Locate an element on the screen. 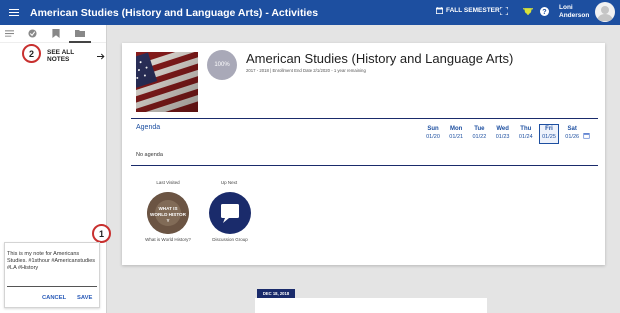 This screenshot has height=313, width=620. agenda-day-fri: Fri 01/25 is located at coordinates (549, 134).